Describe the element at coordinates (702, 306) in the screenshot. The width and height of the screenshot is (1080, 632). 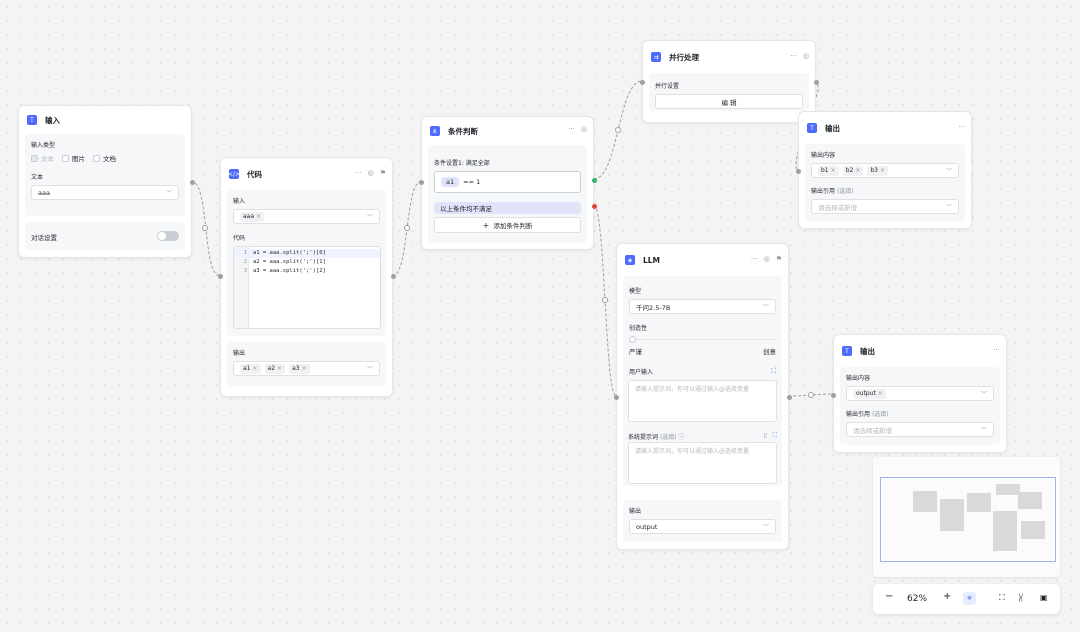
I see `model-select: 千问2.5-7B ﹀` at that location.